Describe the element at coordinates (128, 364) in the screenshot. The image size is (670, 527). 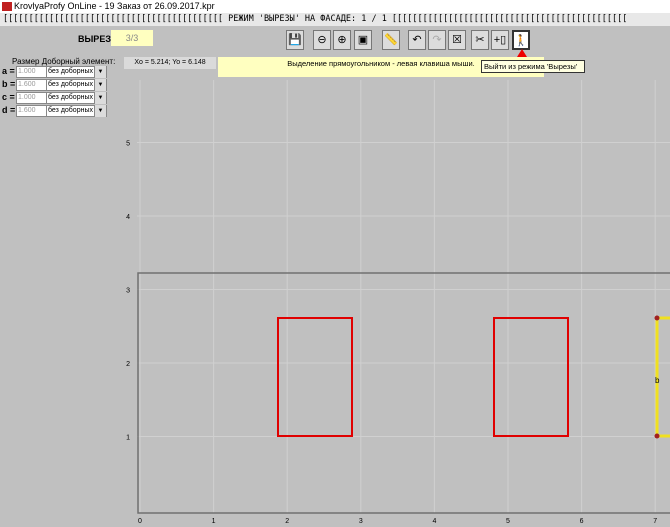
I see `y-tick-label: 2` at that location.